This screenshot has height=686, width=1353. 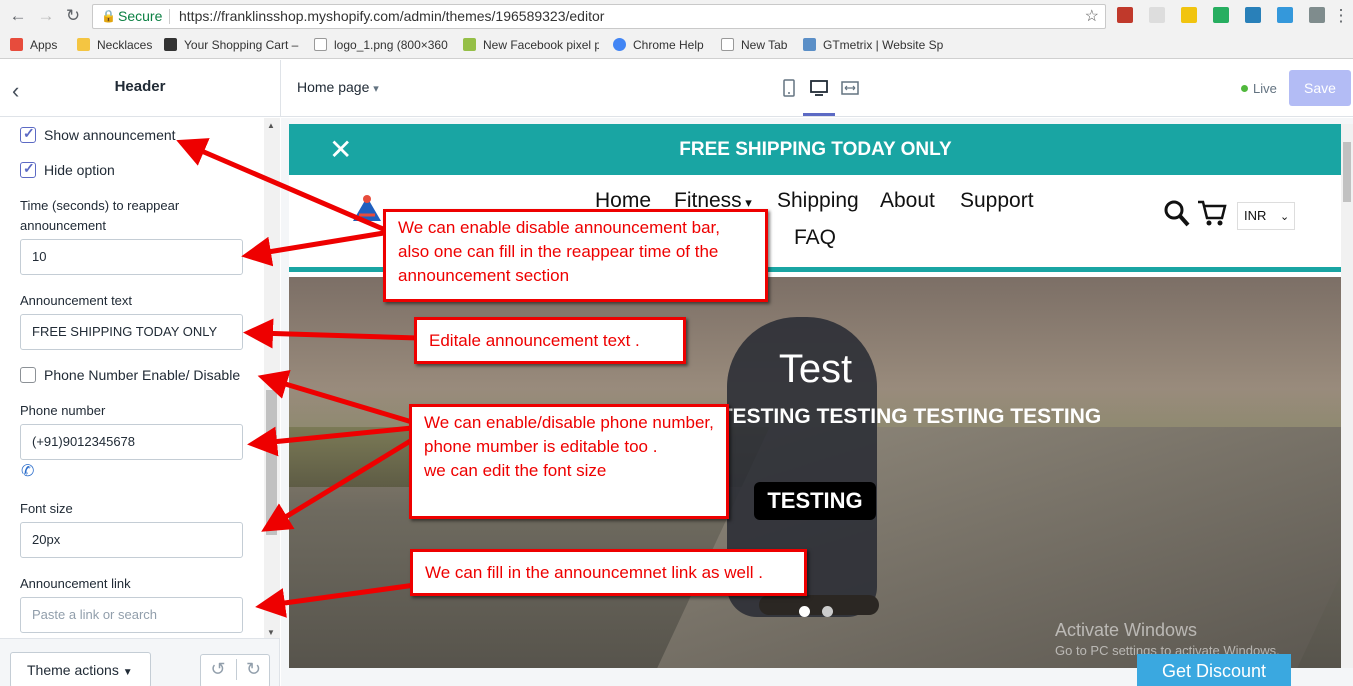 I want to click on menu-dots-icon: ⋮, so click(x=1341, y=16).